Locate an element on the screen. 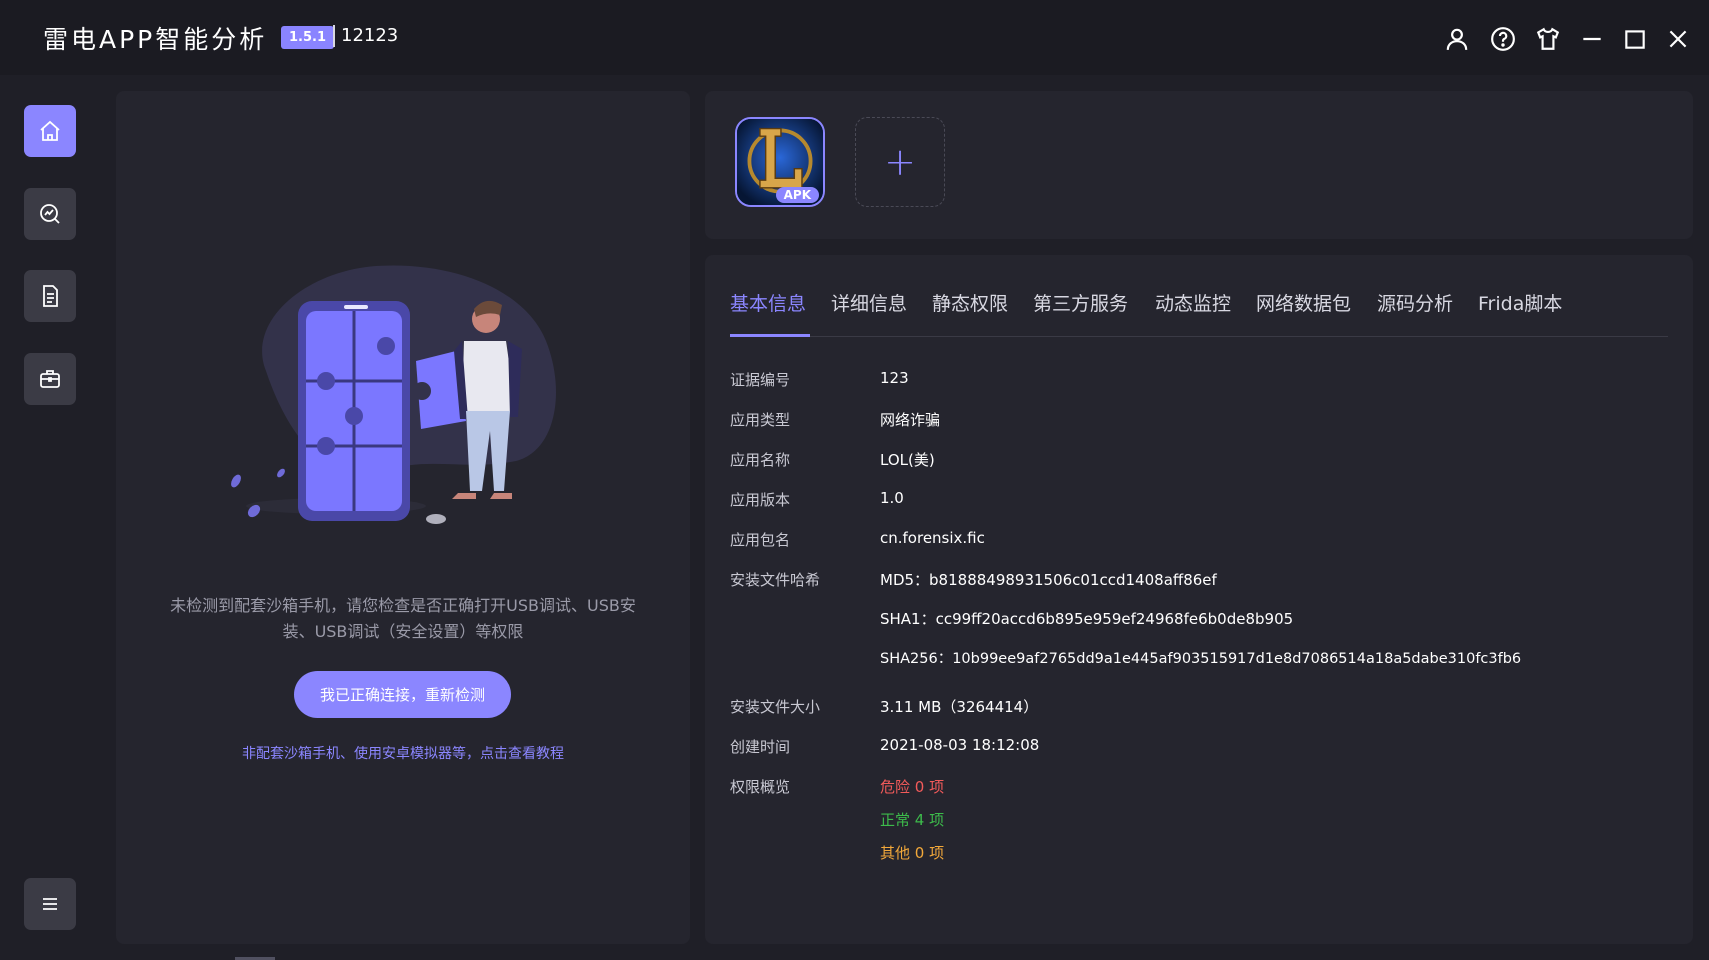 The height and width of the screenshot is (960, 1709). tab-network-packets: 网络数据包 is located at coordinates (1303, 302).